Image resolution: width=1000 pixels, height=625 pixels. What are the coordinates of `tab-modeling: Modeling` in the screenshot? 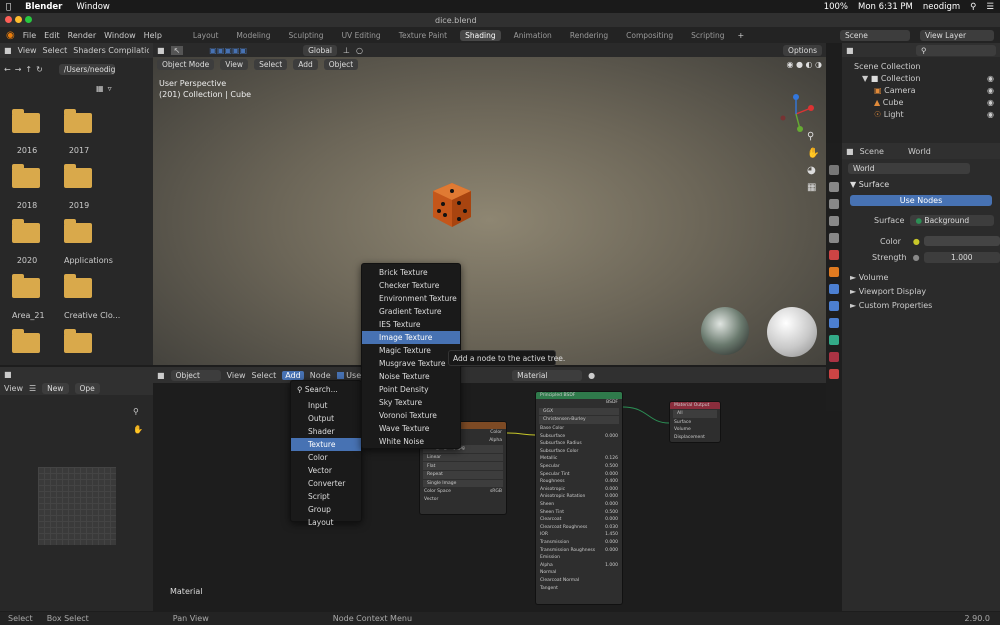 It's located at (253, 35).